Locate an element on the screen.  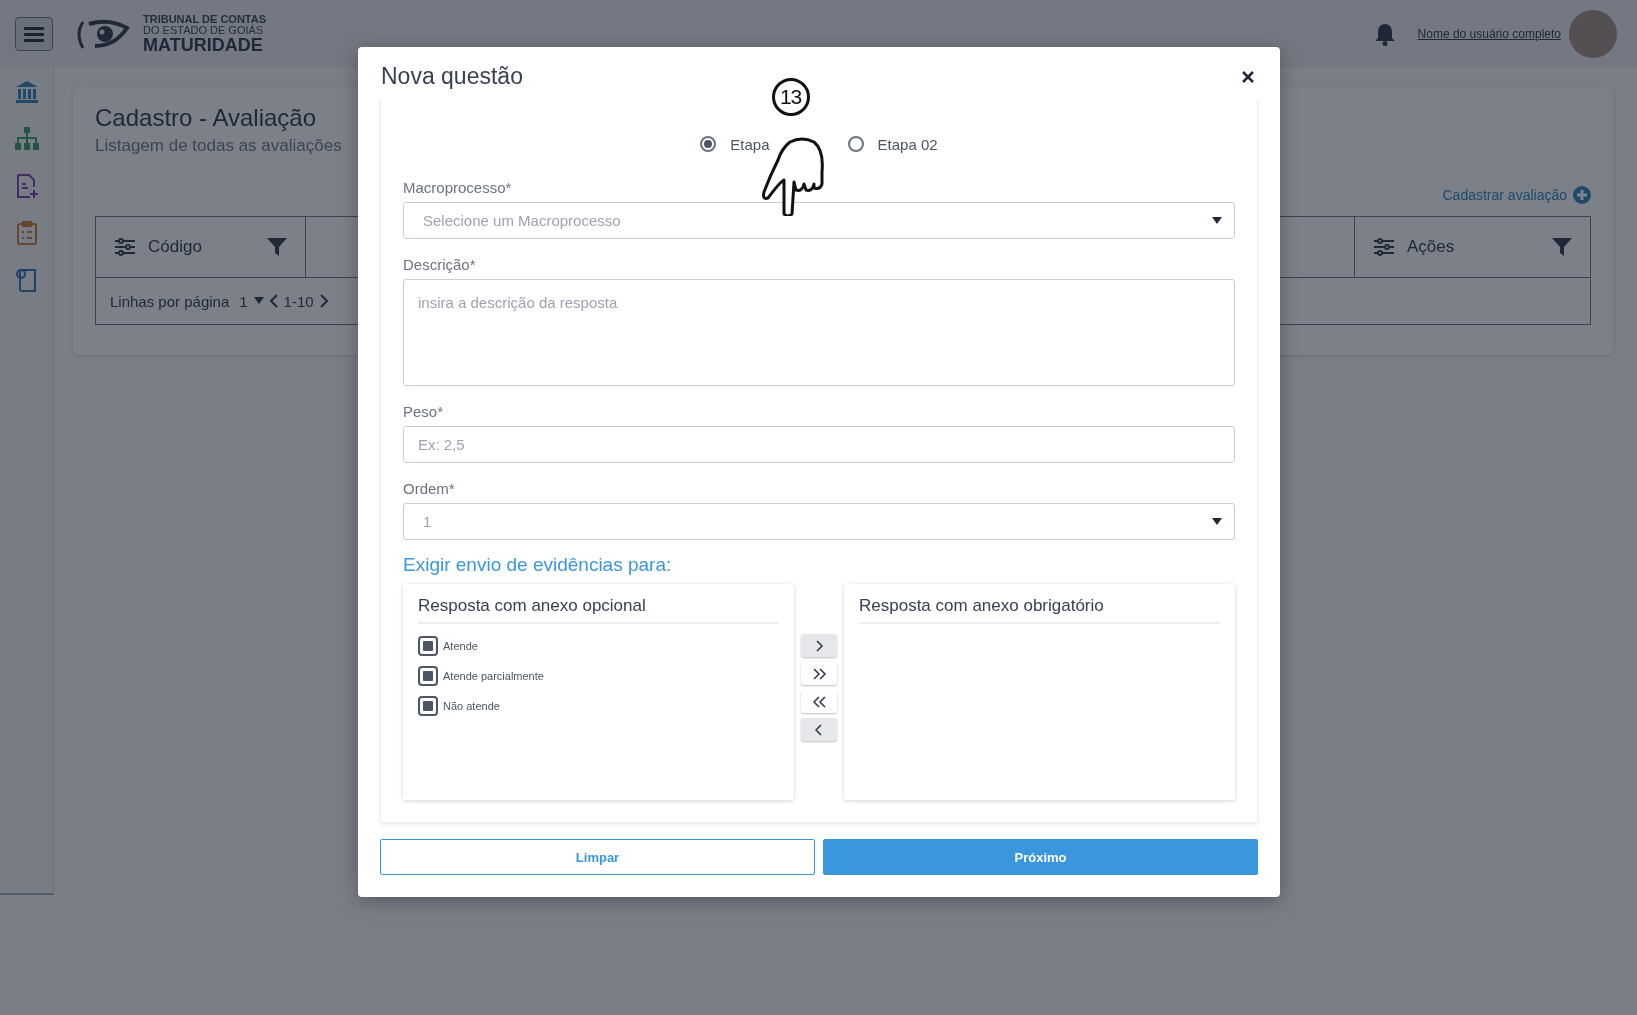
org-chart-icon is located at coordinates (26, 139).